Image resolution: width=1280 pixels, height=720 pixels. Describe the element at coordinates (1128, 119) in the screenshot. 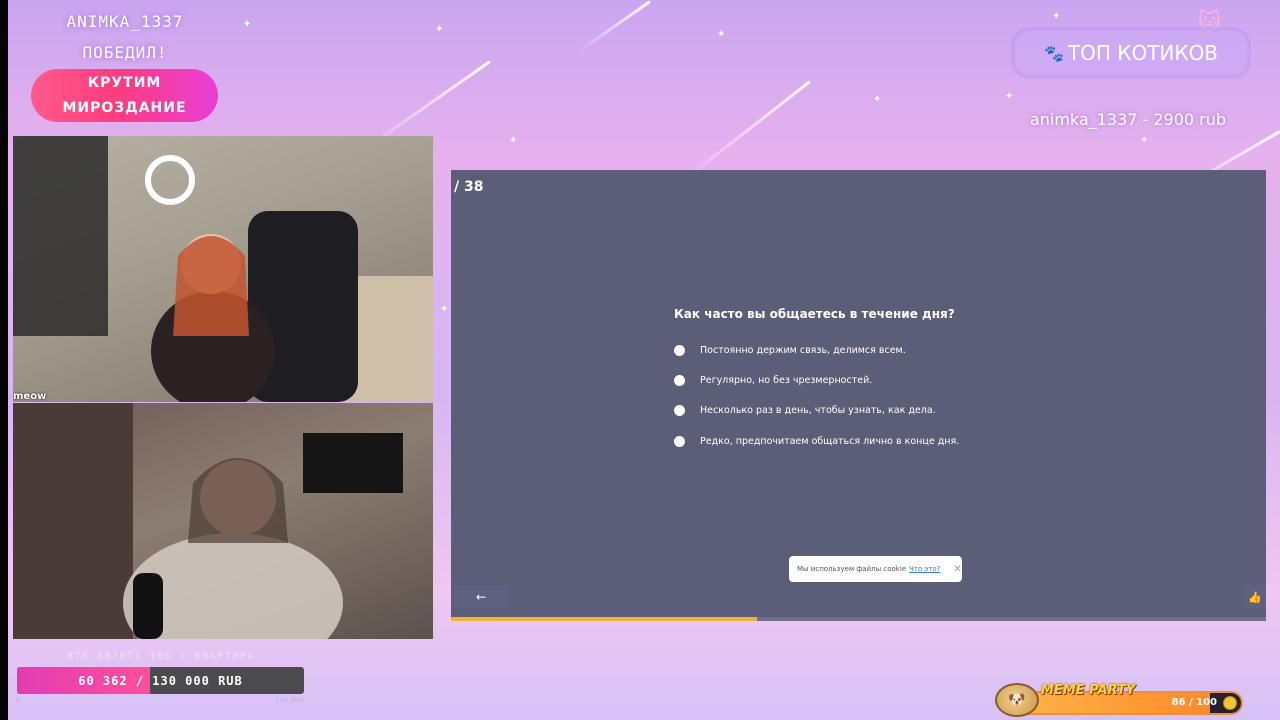

I see `top-donor: animka_1337 - 2900 rub` at that location.